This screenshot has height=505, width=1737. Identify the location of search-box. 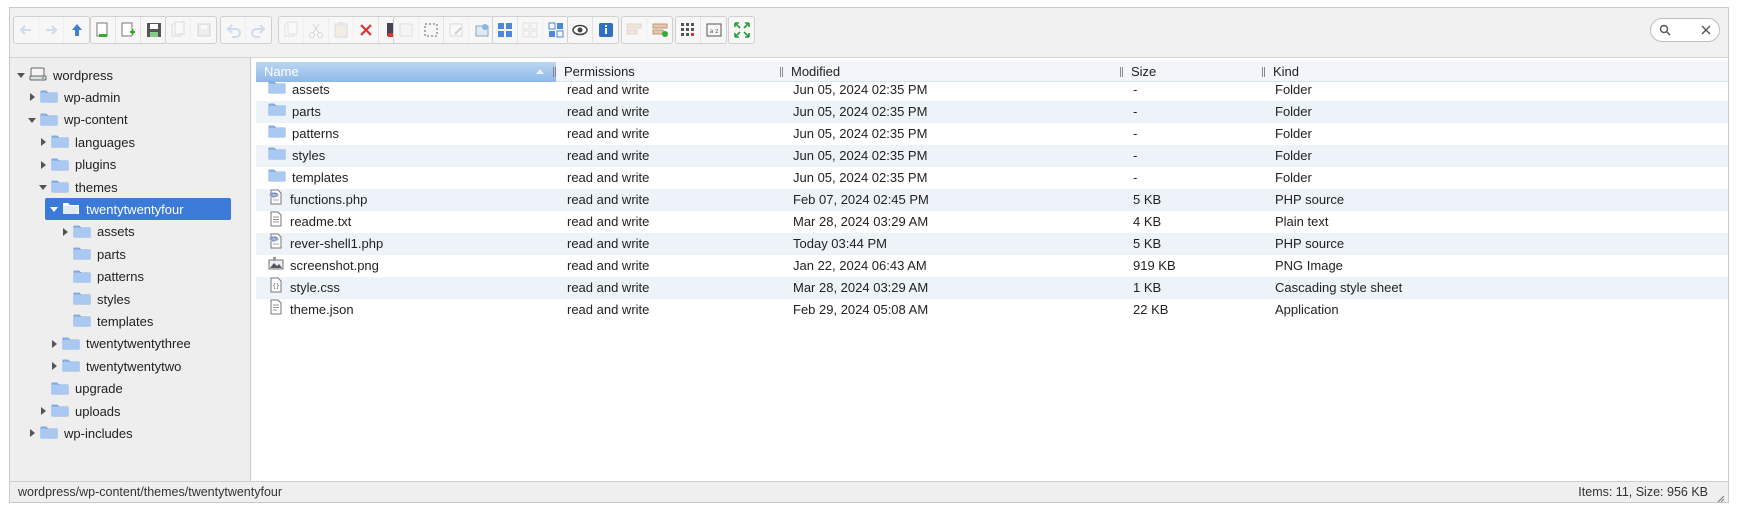
(1685, 30).